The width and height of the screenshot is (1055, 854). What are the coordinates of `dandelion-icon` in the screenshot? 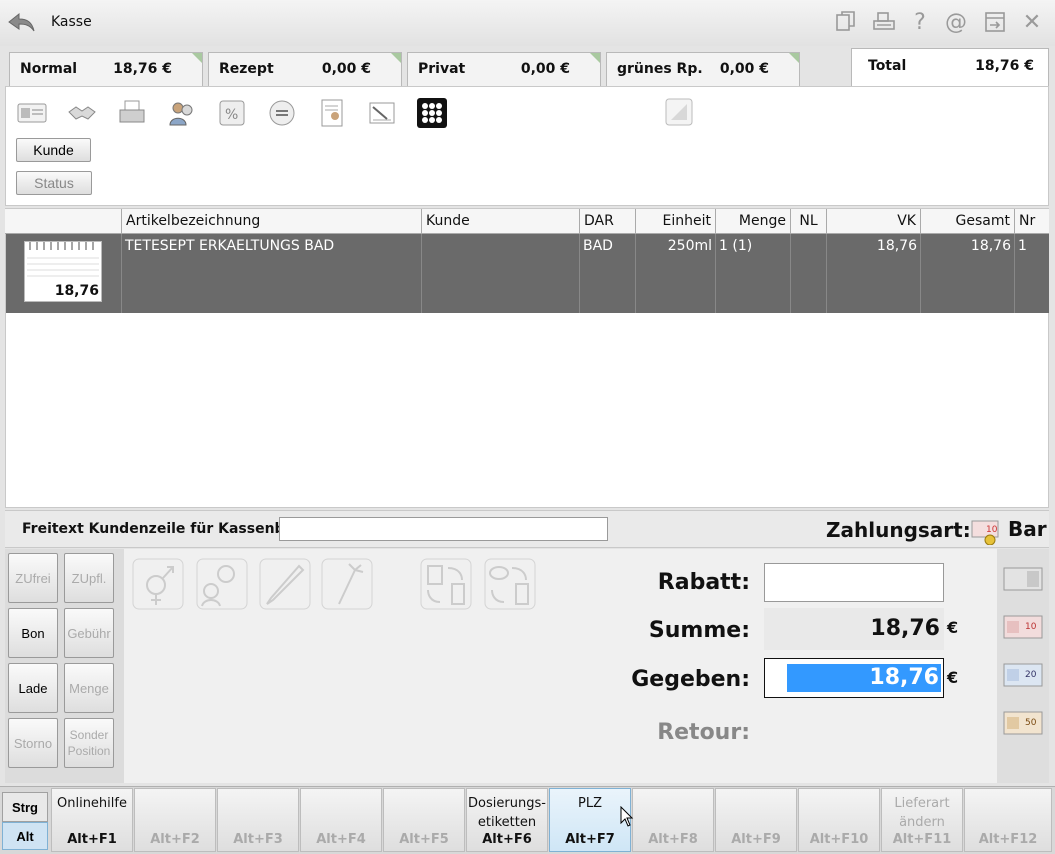 It's located at (347, 584).